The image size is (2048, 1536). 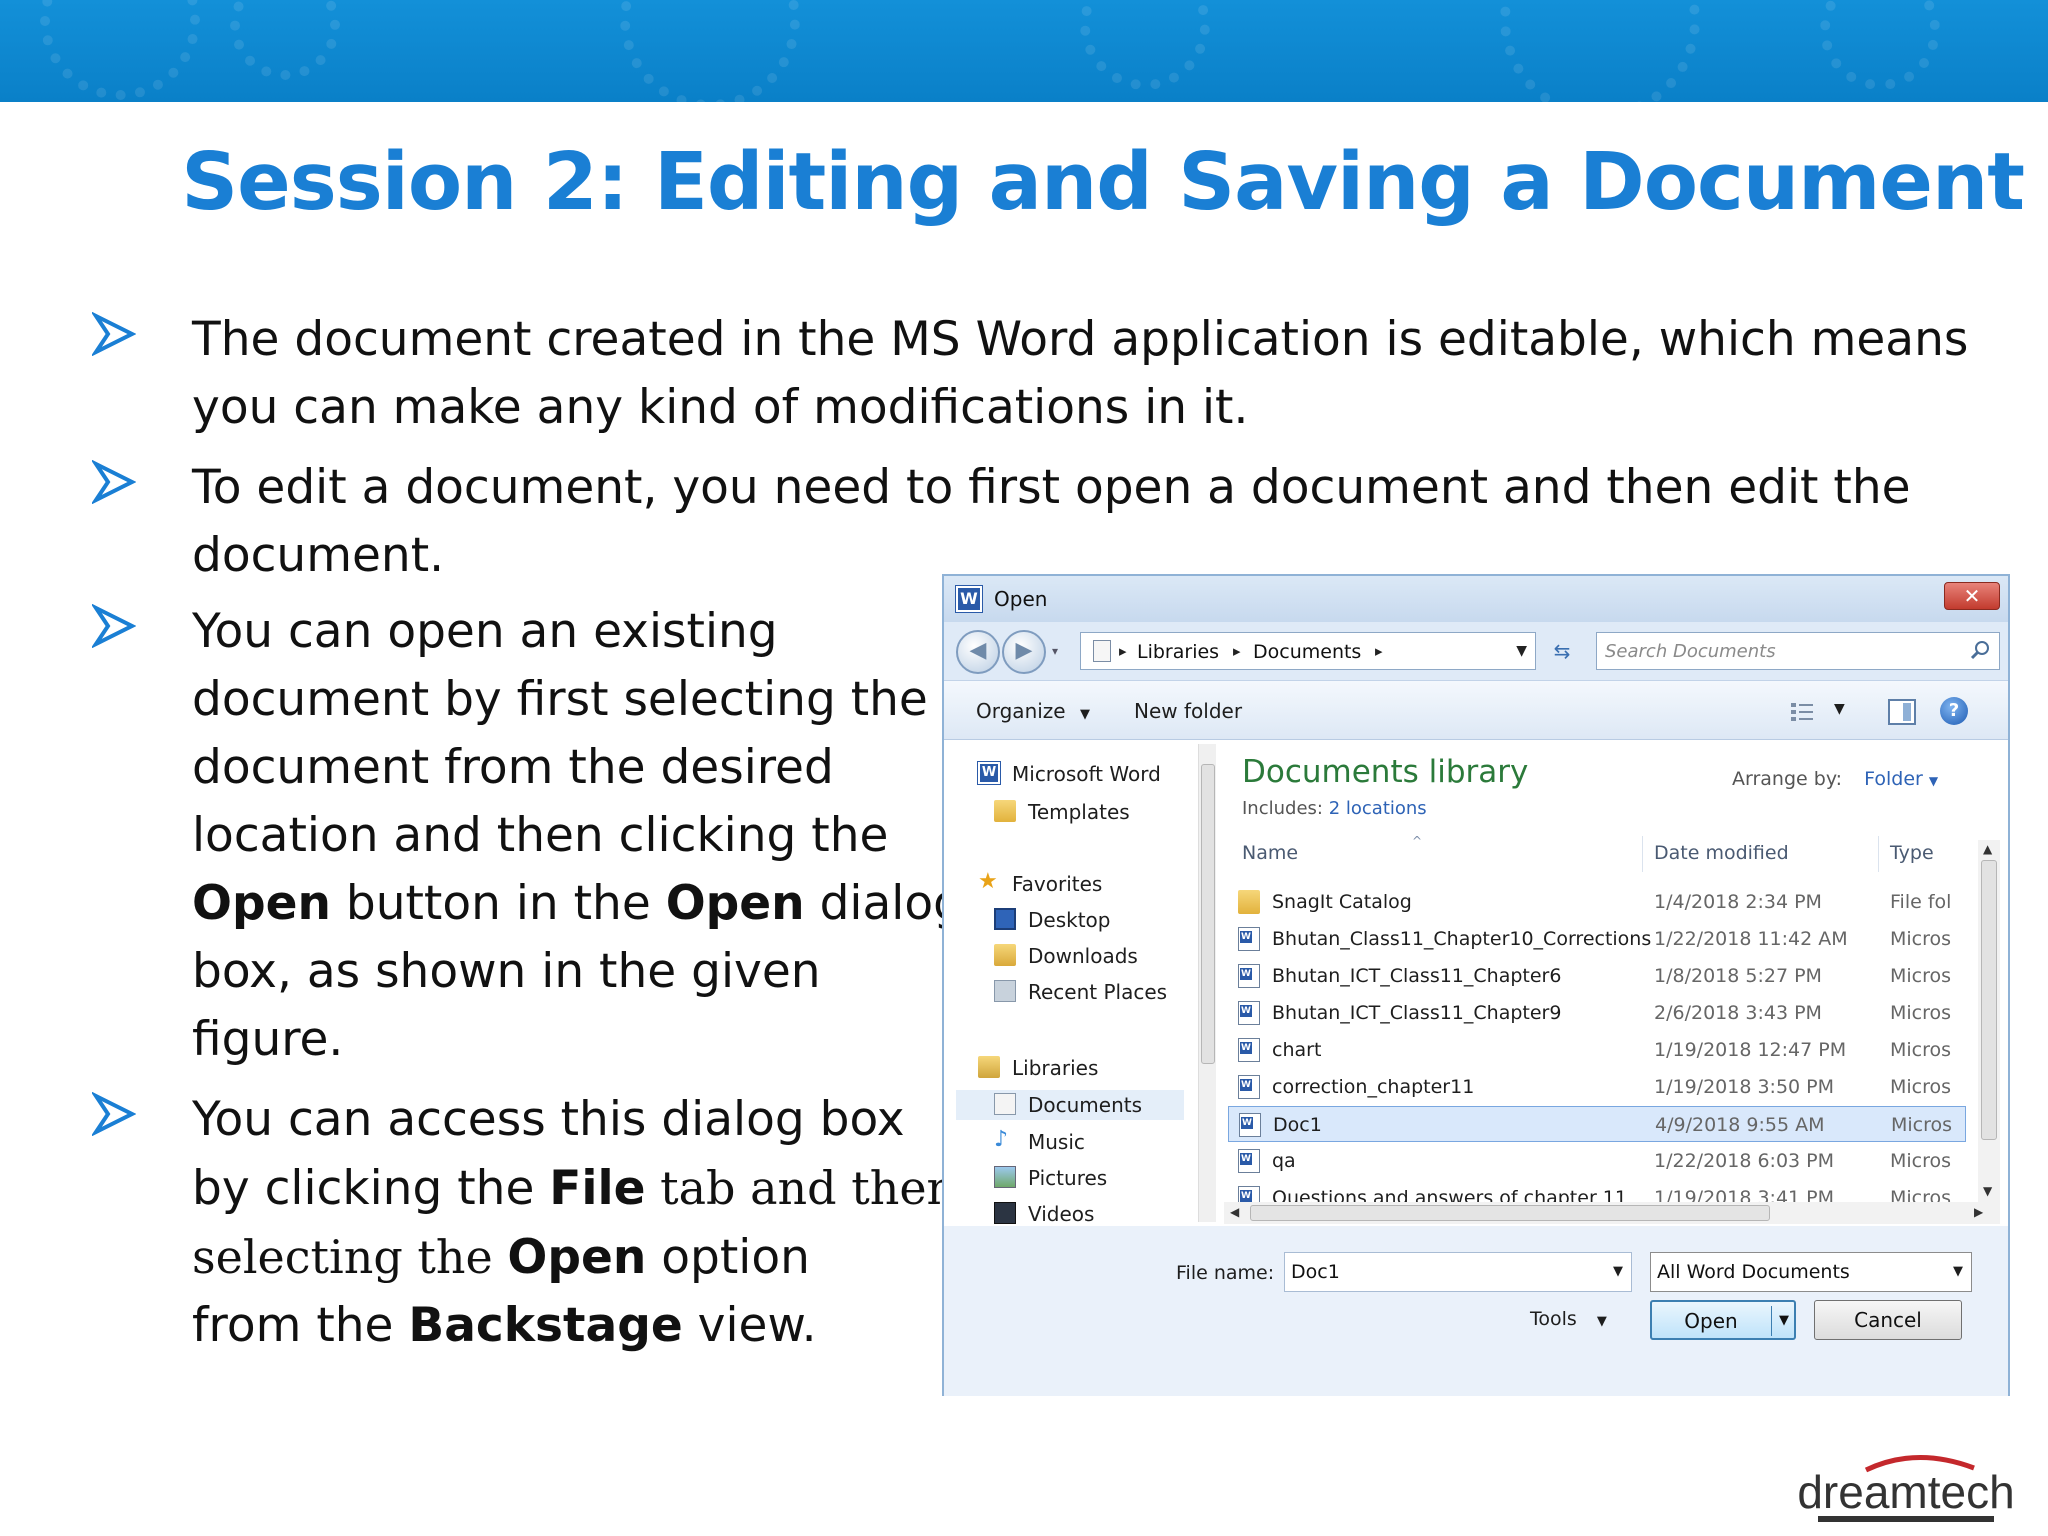 I want to click on address-dropdown-icon: ▼, so click(x=1521, y=651).